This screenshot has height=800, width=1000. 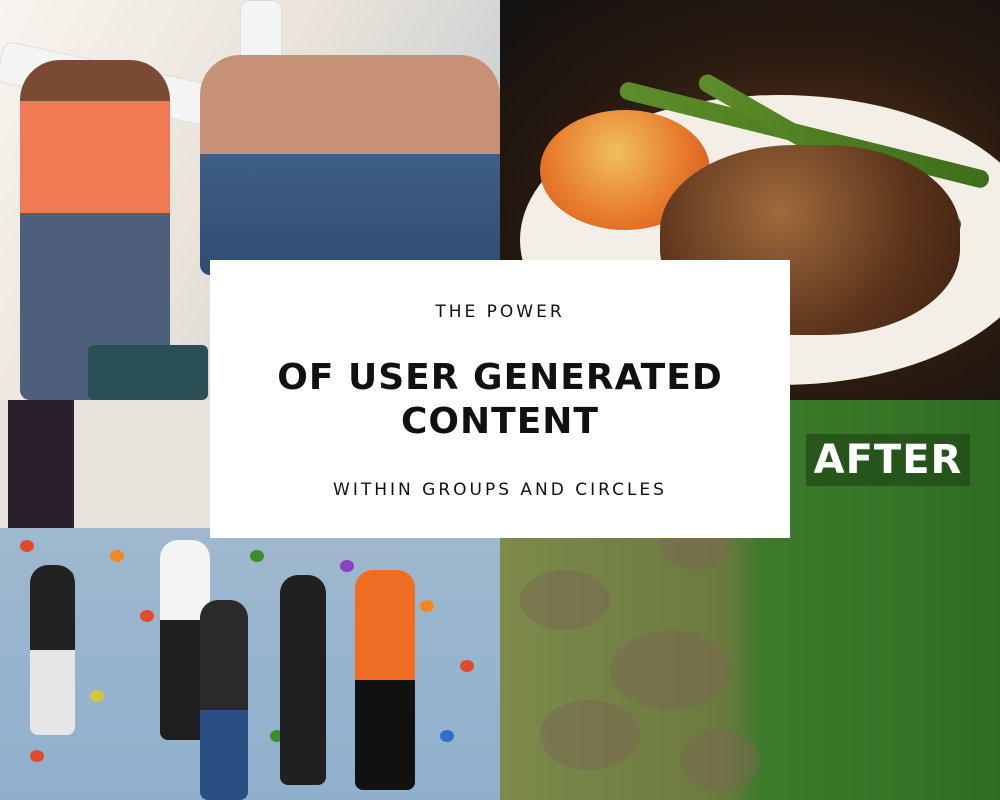 What do you see at coordinates (500, 490) in the screenshot?
I see `subline-text: WITHIN GROUPS AND CIRCLES` at bounding box center [500, 490].